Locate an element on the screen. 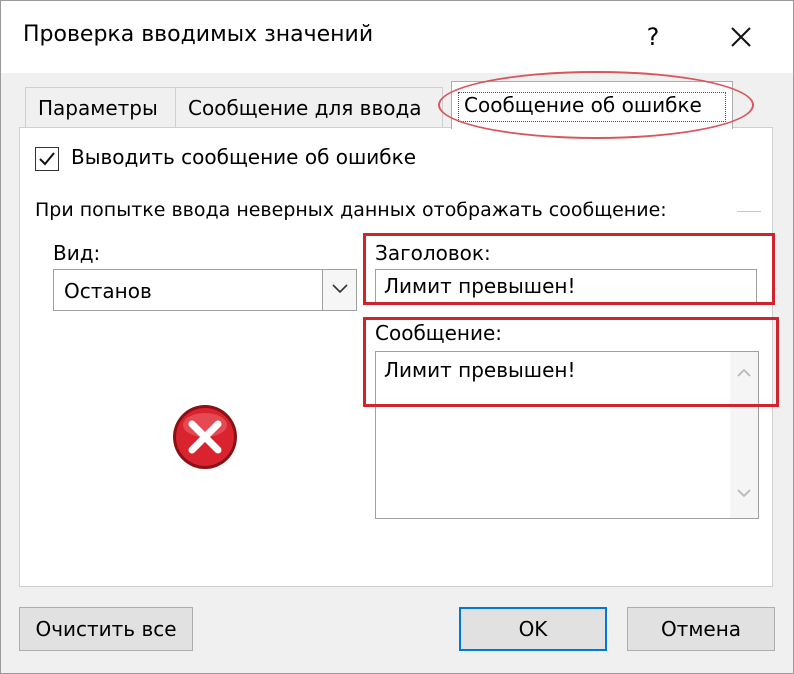 This screenshot has height=674, width=794. style-select-dropdown-button is located at coordinates (339, 290).